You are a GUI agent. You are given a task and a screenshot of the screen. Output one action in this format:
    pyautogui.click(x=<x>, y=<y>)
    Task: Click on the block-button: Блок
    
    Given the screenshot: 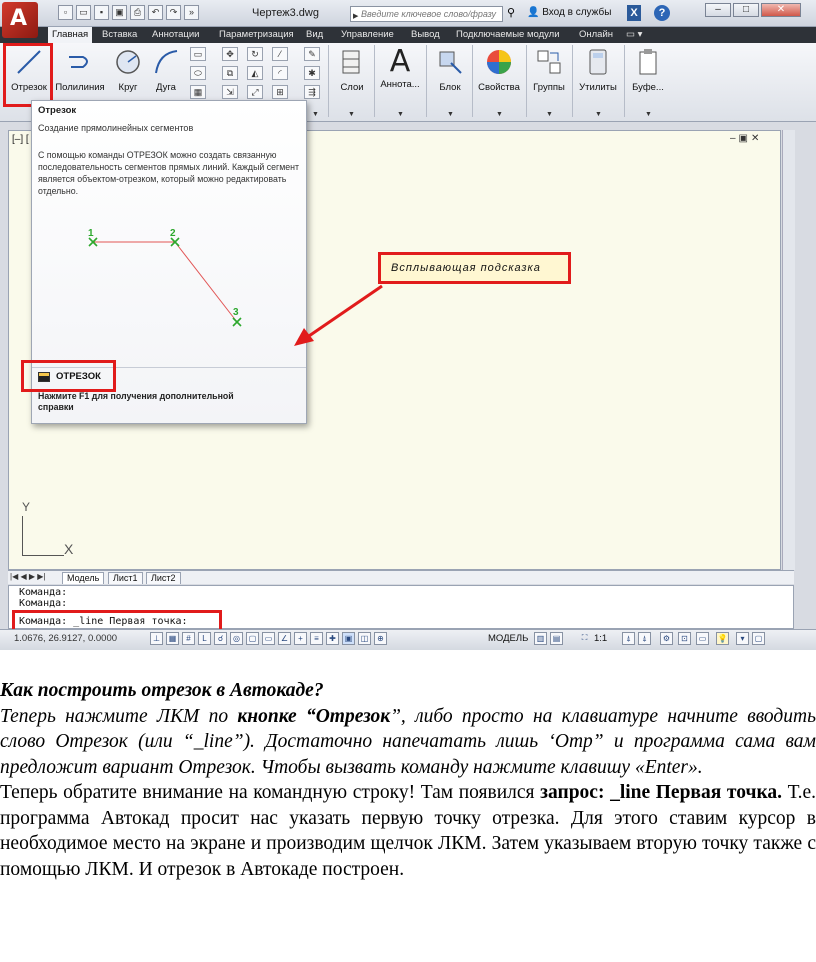 What is the action you would take?
    pyautogui.click(x=450, y=72)
    